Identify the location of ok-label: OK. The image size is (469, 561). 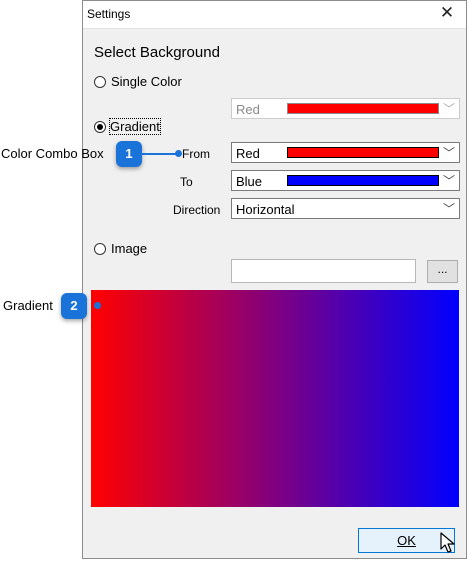
(406, 540).